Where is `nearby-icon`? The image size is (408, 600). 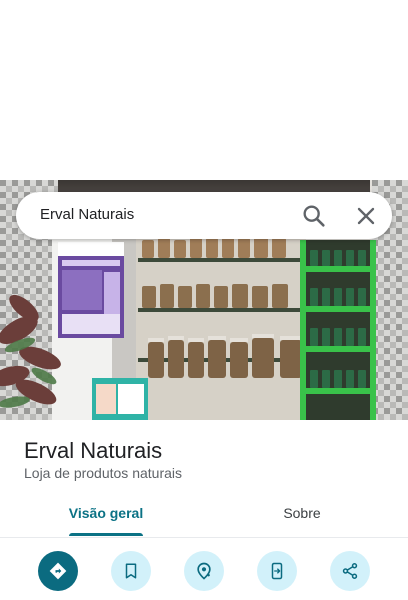 nearby-icon is located at coordinates (204, 571).